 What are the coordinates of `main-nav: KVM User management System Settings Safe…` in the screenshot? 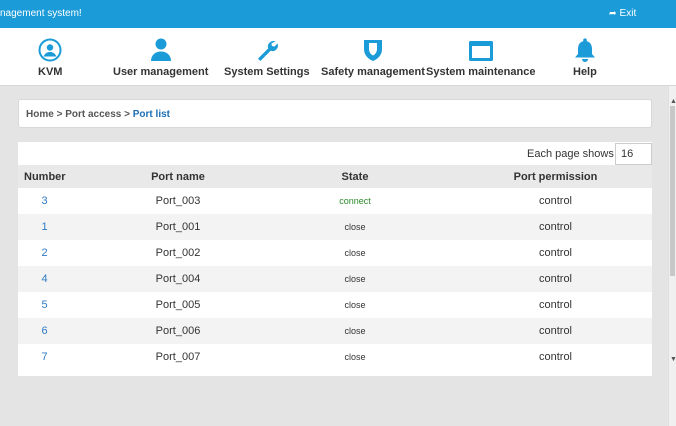 It's located at (338, 57).